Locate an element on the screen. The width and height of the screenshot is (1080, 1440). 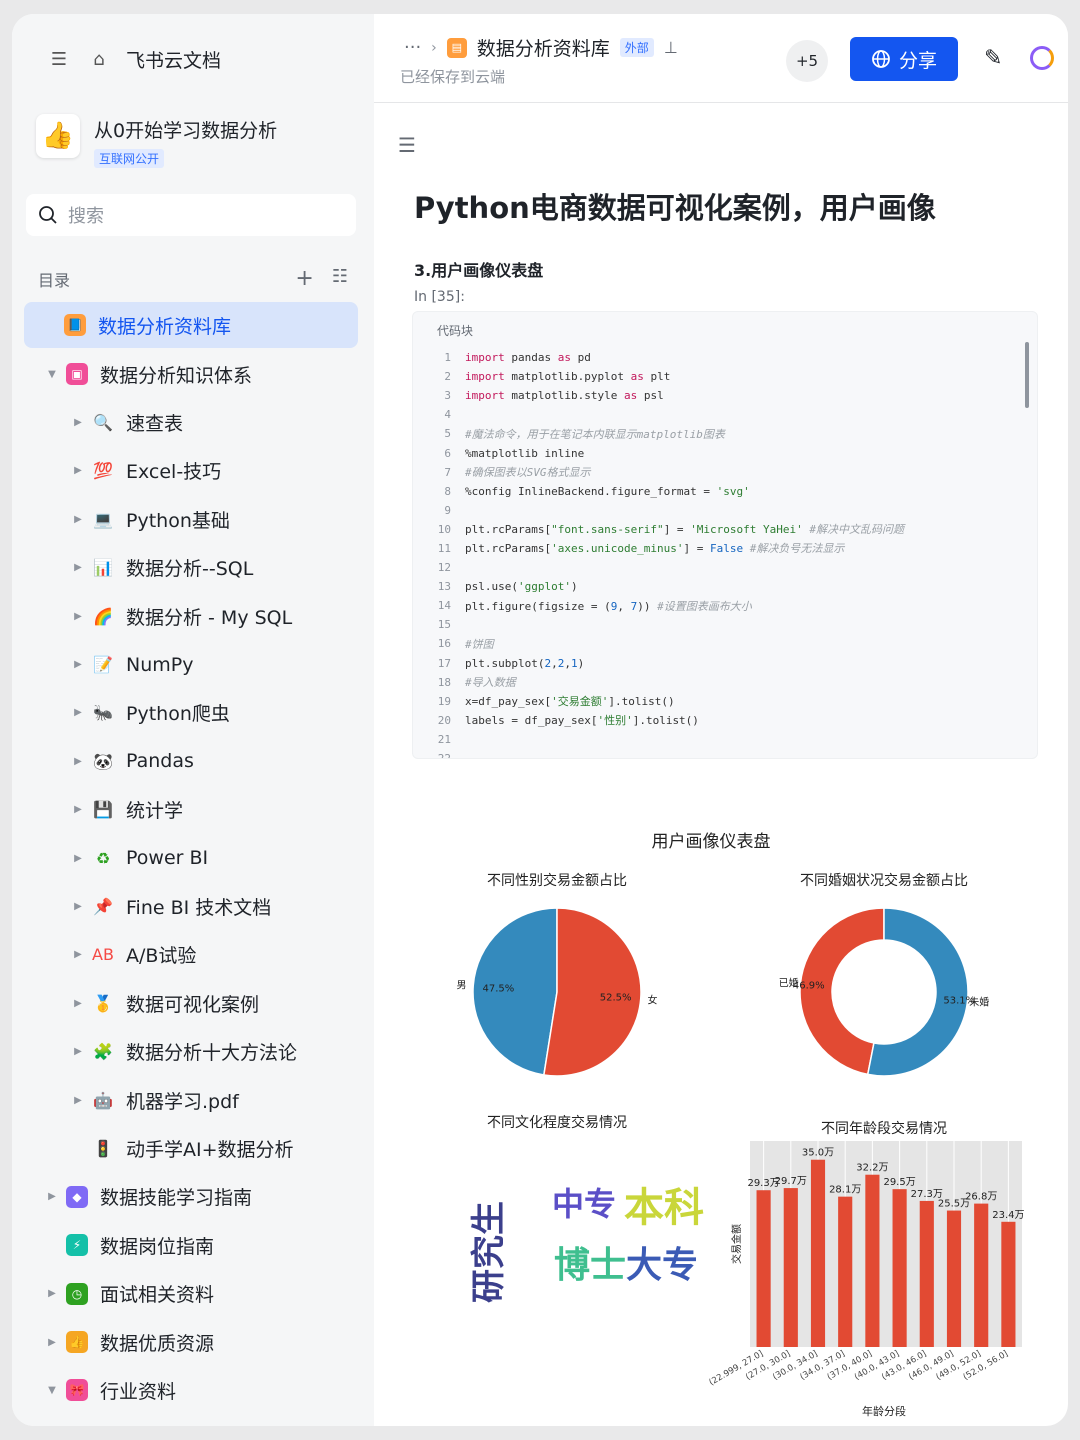
brand-name: 飞书云文档 is located at coordinates (173, 59).